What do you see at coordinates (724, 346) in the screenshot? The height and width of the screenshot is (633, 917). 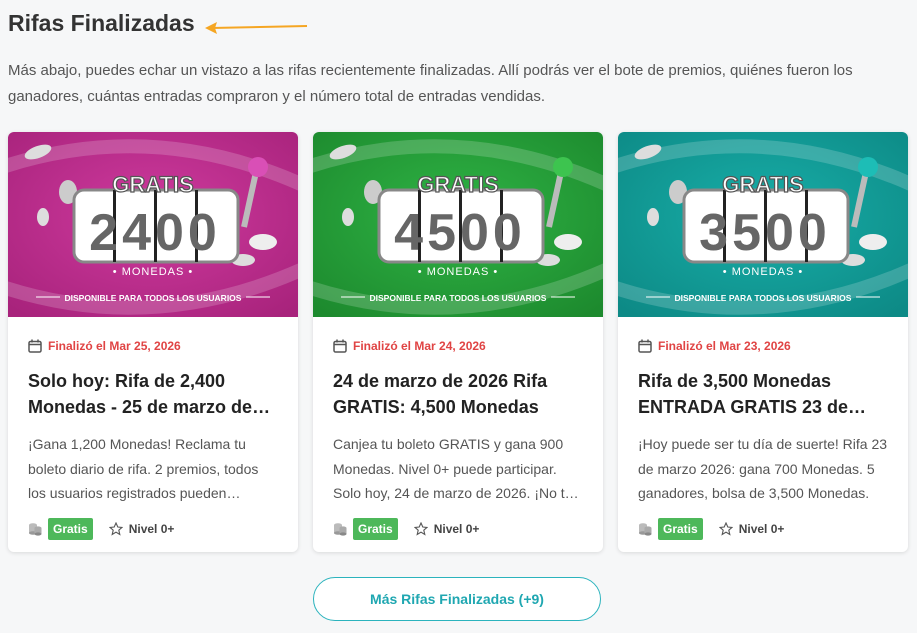 I see `end-date: Finalizó el Mar 23, 2026` at bounding box center [724, 346].